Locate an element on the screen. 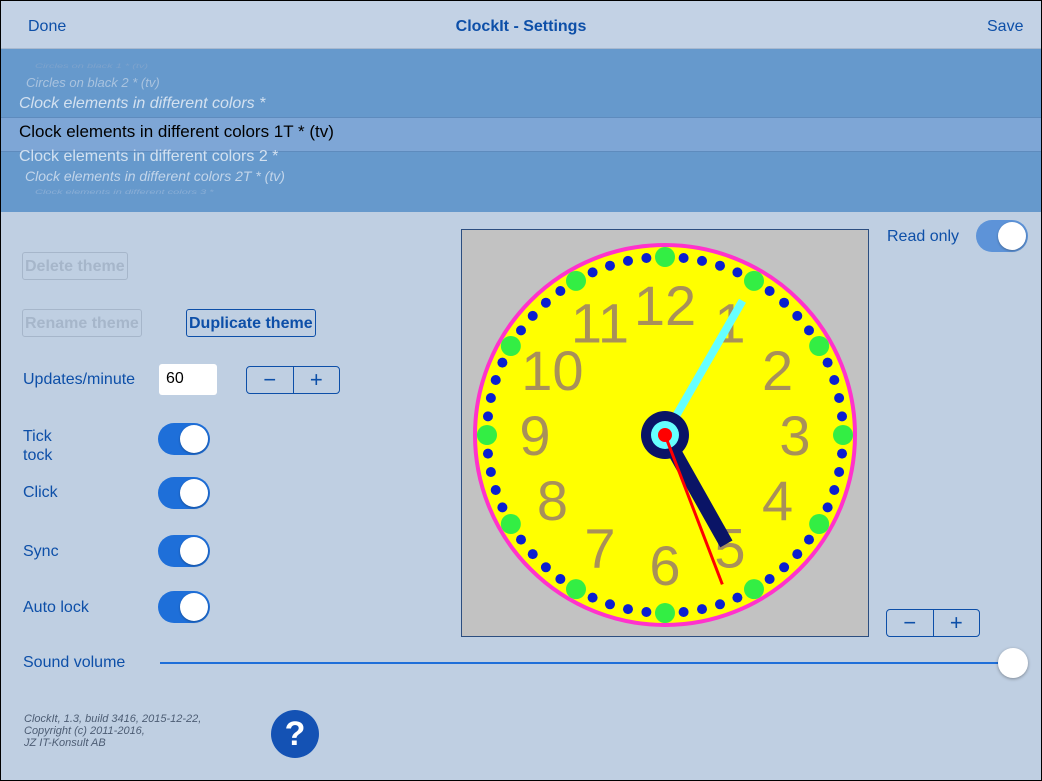  picker-row: Circles on black 1 * (tv) is located at coordinates (91, 65).